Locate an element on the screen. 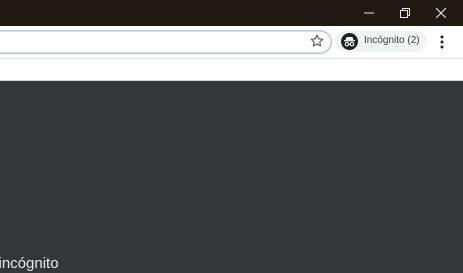  incognito-profile-button: Incógnito (2) is located at coordinates (381, 41).